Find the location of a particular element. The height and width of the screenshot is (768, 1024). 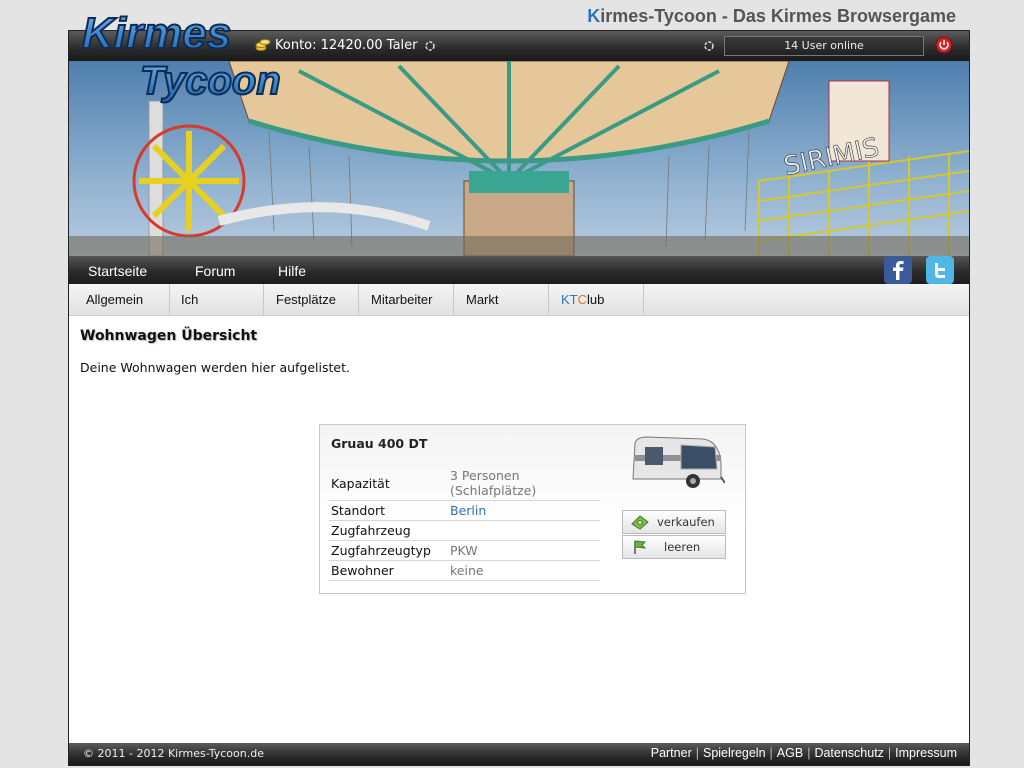

footer-link-impressum: Impressum is located at coordinates (926, 753).